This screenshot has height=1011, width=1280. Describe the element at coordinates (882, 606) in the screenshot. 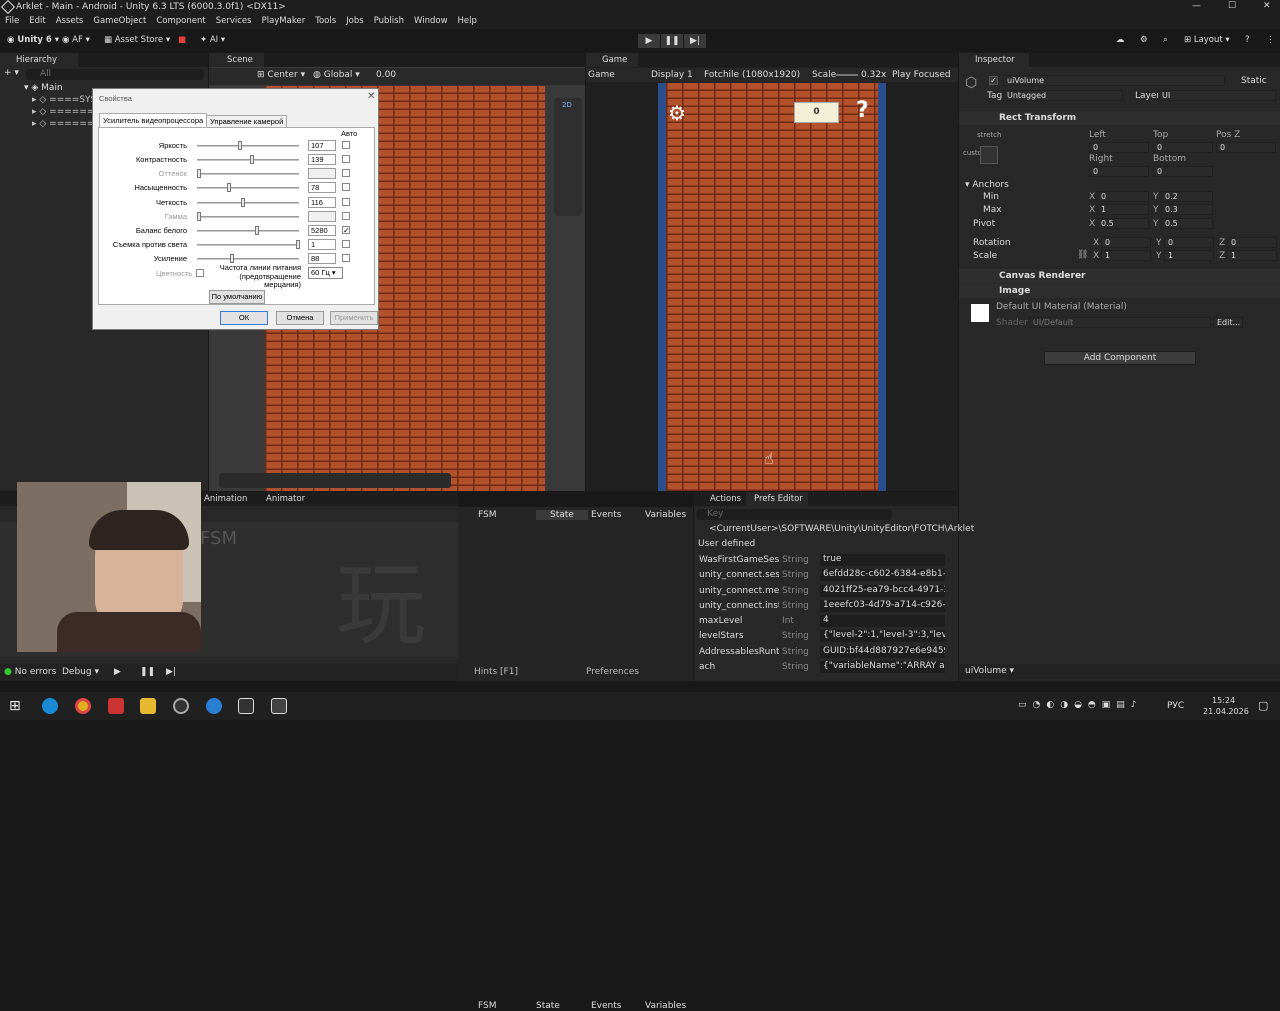

I see `pref-value: 1eeefc03-4d79-a714-c926-89f4` at that location.